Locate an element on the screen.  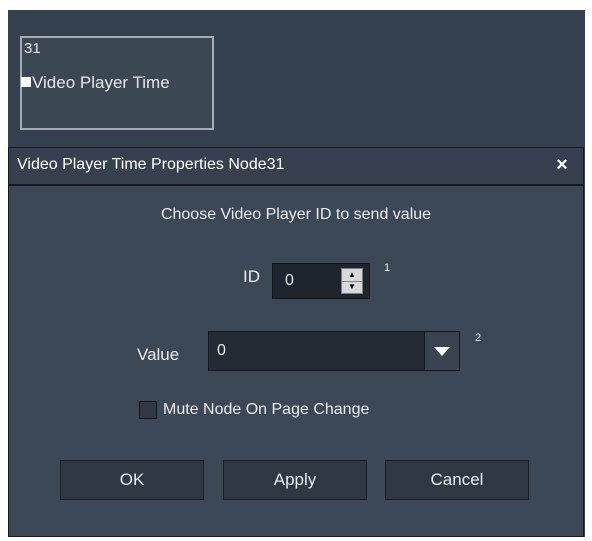
value-selected: 0 is located at coordinates (221, 350).